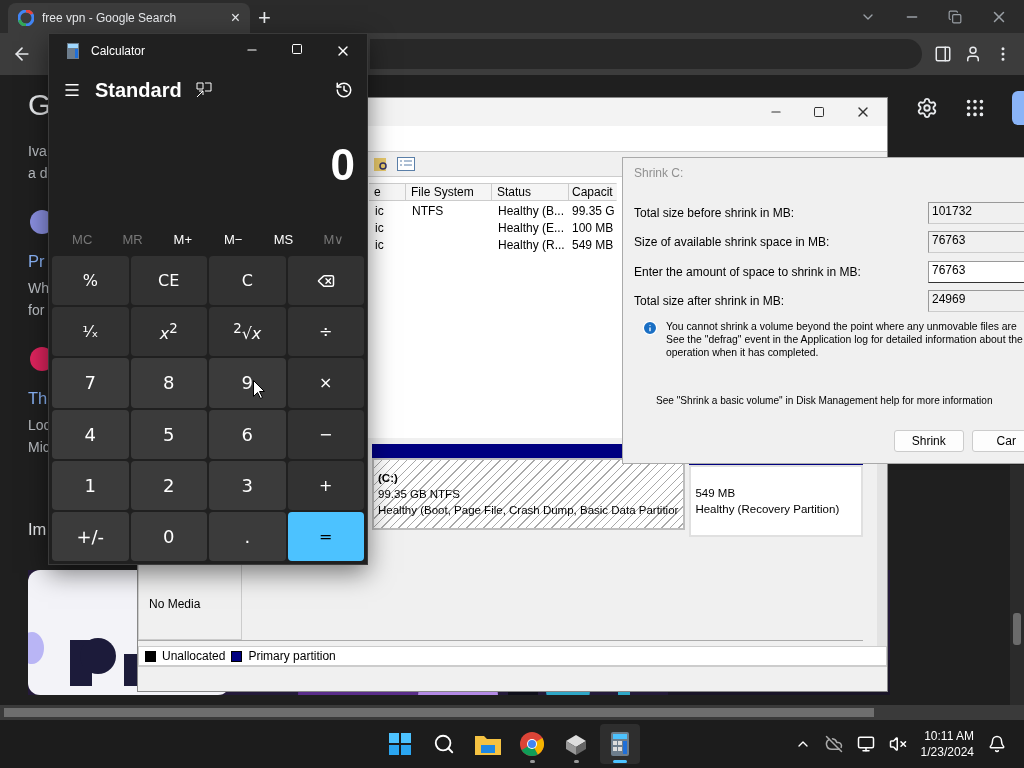 The width and height of the screenshot is (1024, 768). I want to click on profile-icon, so click(973, 54).